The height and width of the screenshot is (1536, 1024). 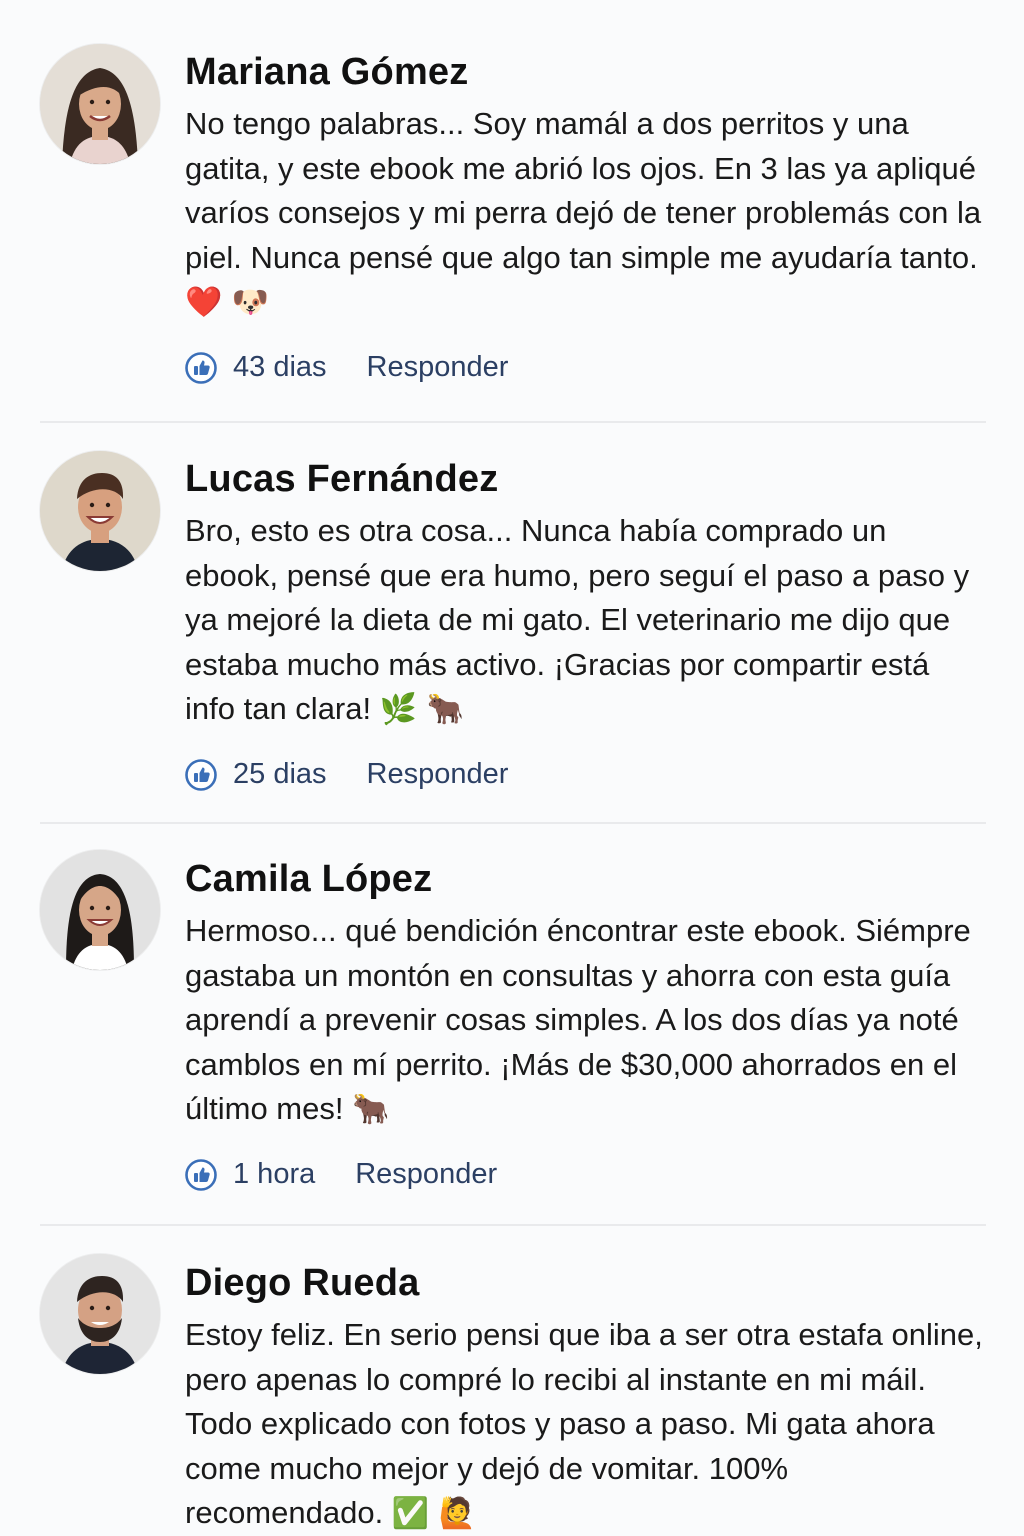 I want to click on comment-actions: 43 dias Responder, so click(x=585, y=368).